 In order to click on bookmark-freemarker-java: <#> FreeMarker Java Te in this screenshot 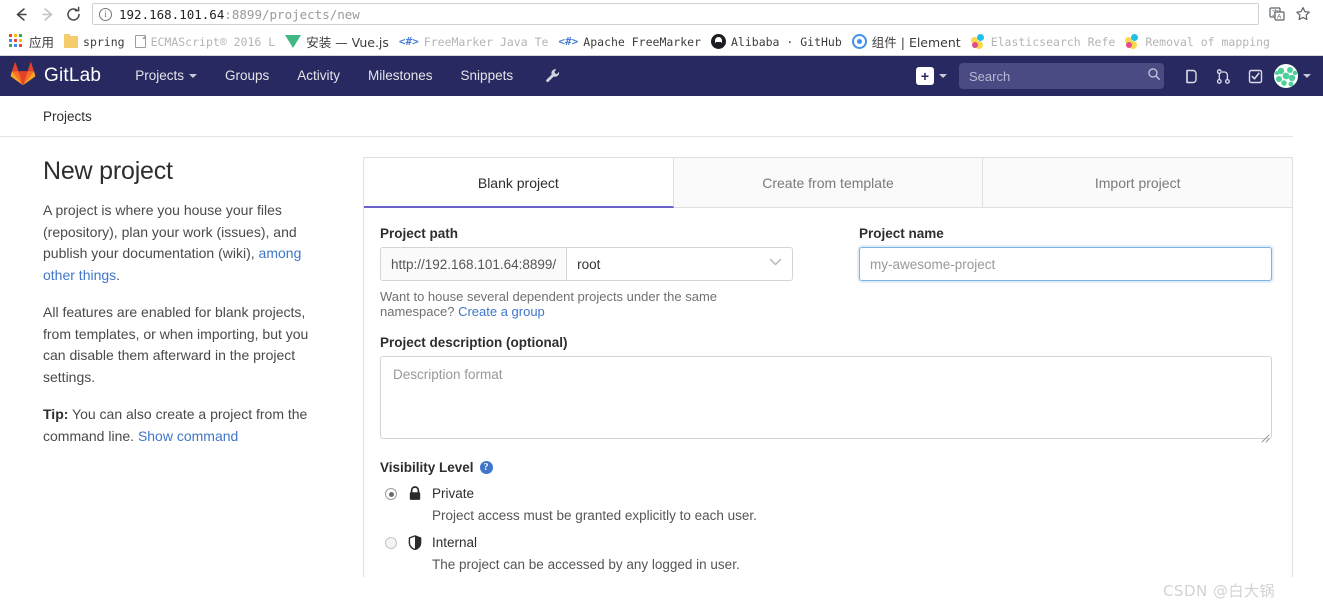, I will do `click(474, 42)`.